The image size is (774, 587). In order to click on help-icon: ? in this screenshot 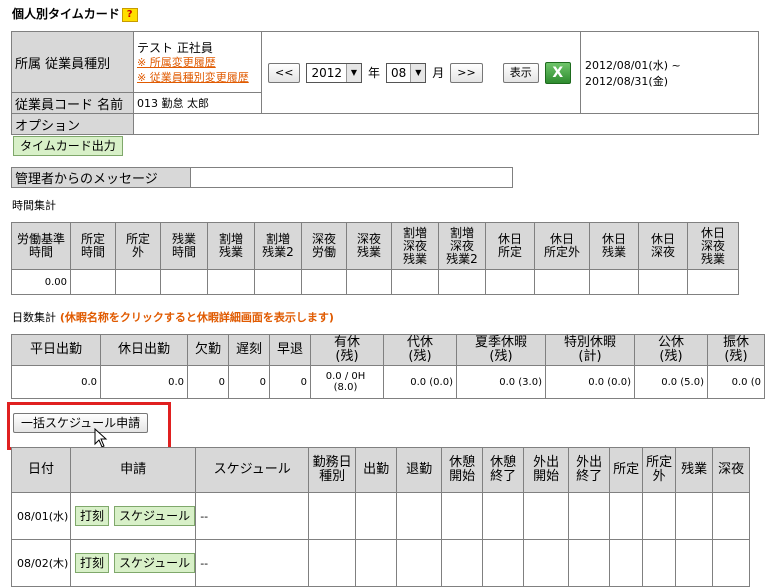, I will do `click(129, 15)`.